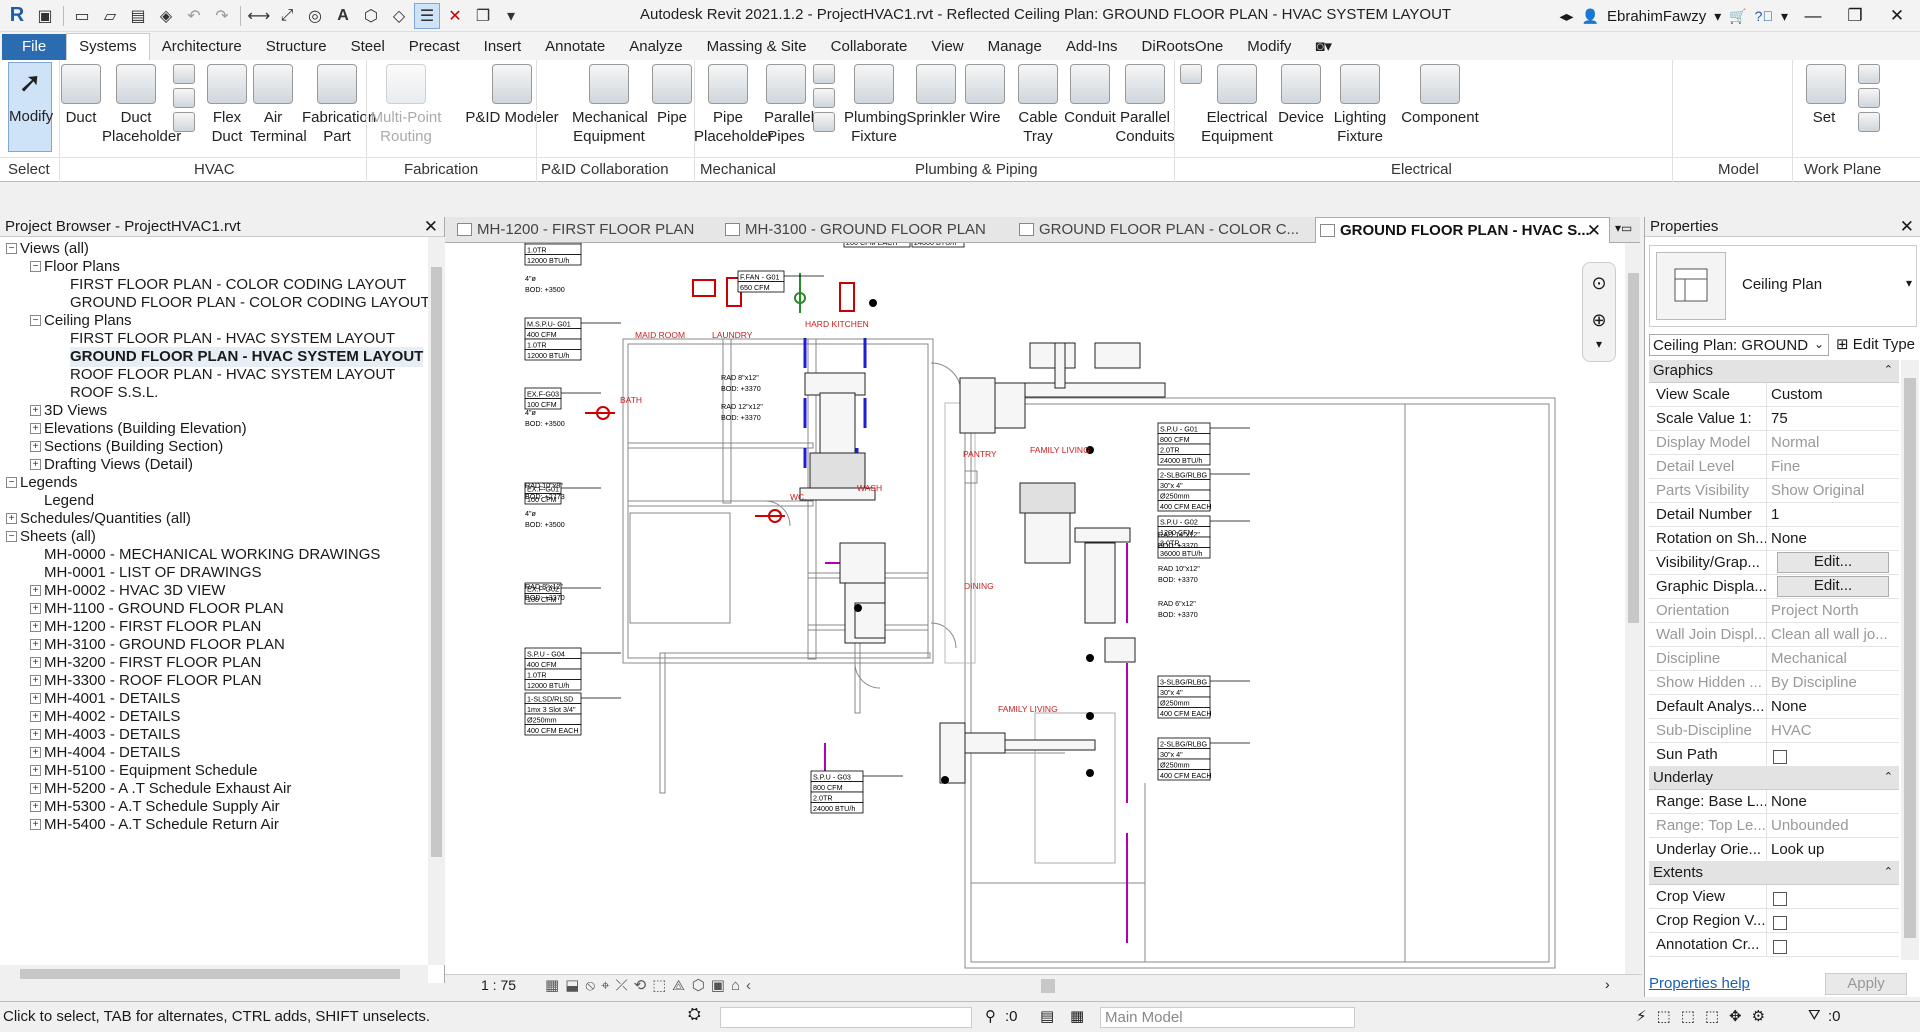  I want to click on instance-filter-select: Ceiling Plan: GROUND ⌄, so click(1739, 345).